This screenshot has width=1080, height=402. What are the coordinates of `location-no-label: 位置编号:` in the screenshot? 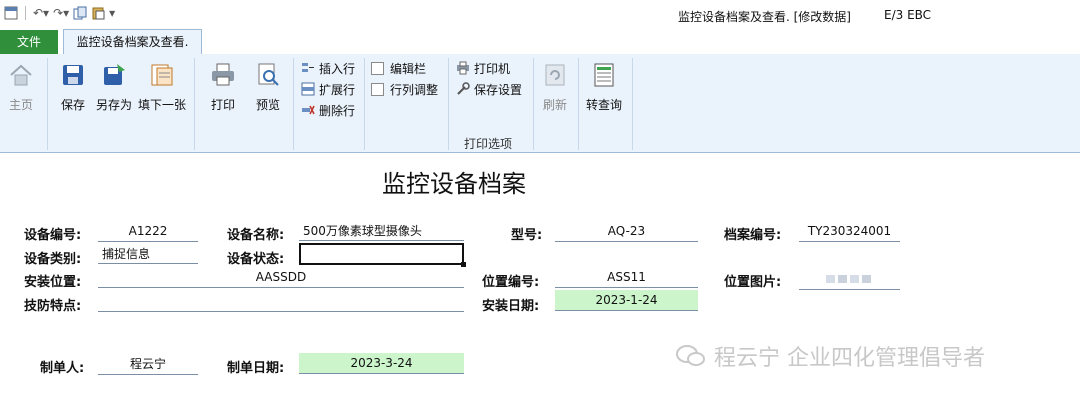 It's located at (511, 282).